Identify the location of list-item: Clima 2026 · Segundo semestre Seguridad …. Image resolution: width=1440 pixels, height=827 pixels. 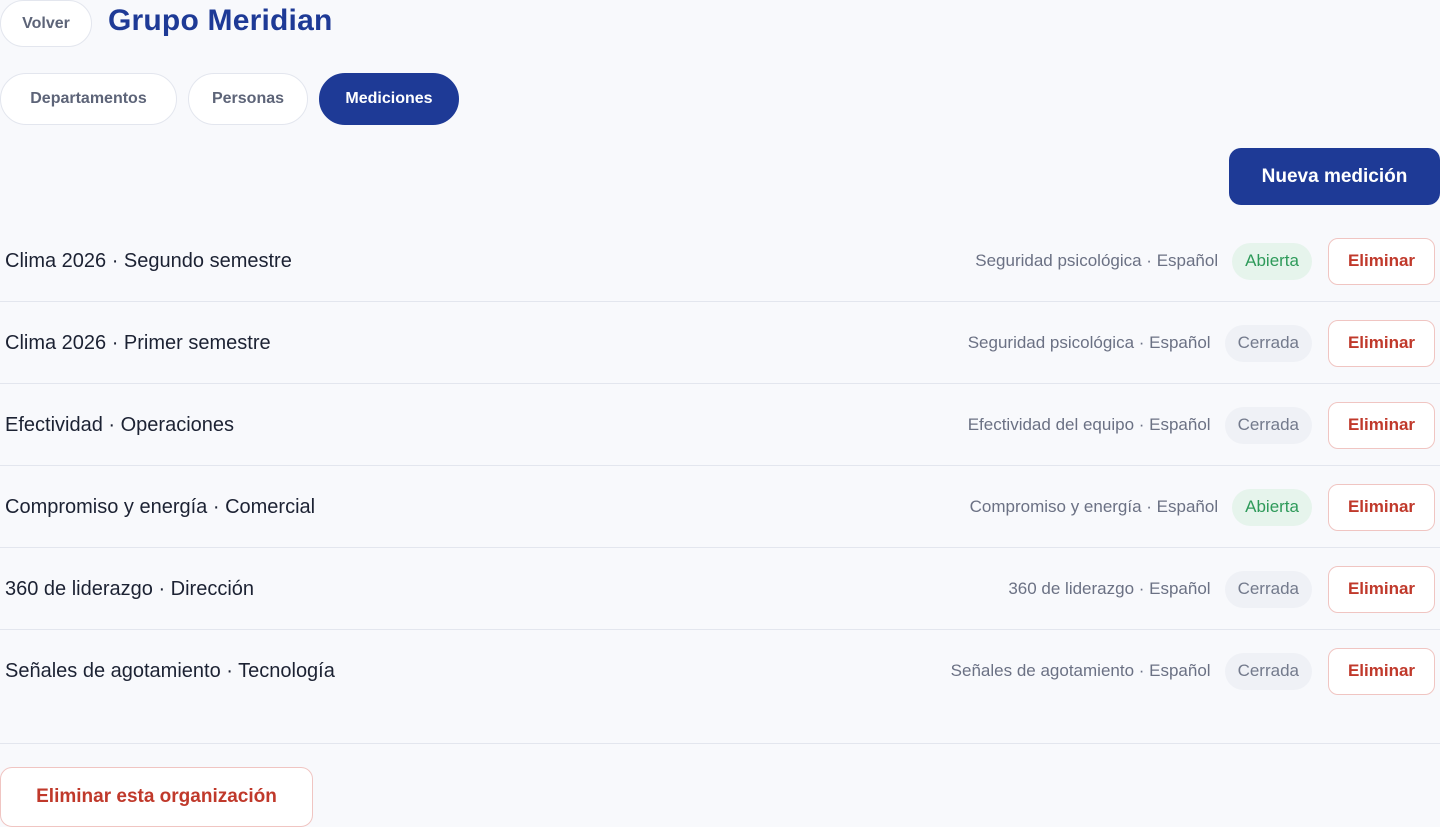
(720, 261).